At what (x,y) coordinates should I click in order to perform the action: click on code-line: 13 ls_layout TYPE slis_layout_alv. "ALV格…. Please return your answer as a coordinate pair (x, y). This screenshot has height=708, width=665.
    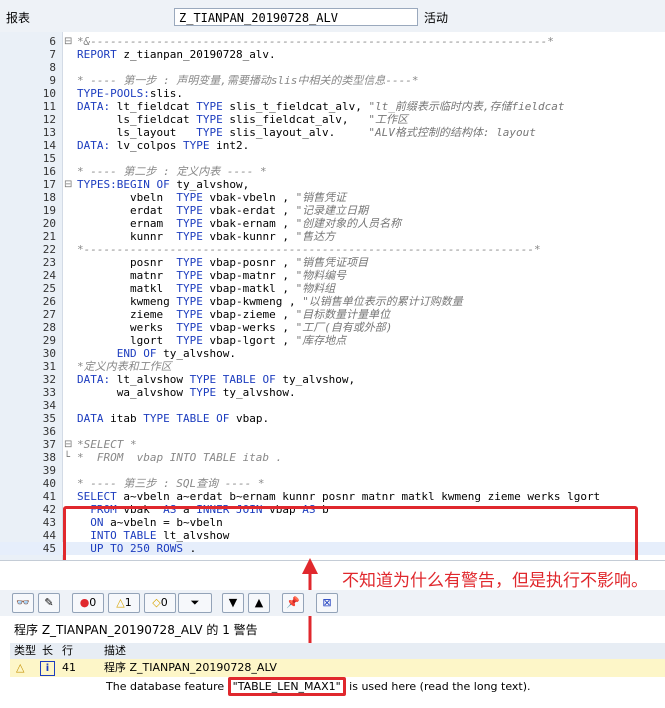
    Looking at the image, I should click on (332, 132).